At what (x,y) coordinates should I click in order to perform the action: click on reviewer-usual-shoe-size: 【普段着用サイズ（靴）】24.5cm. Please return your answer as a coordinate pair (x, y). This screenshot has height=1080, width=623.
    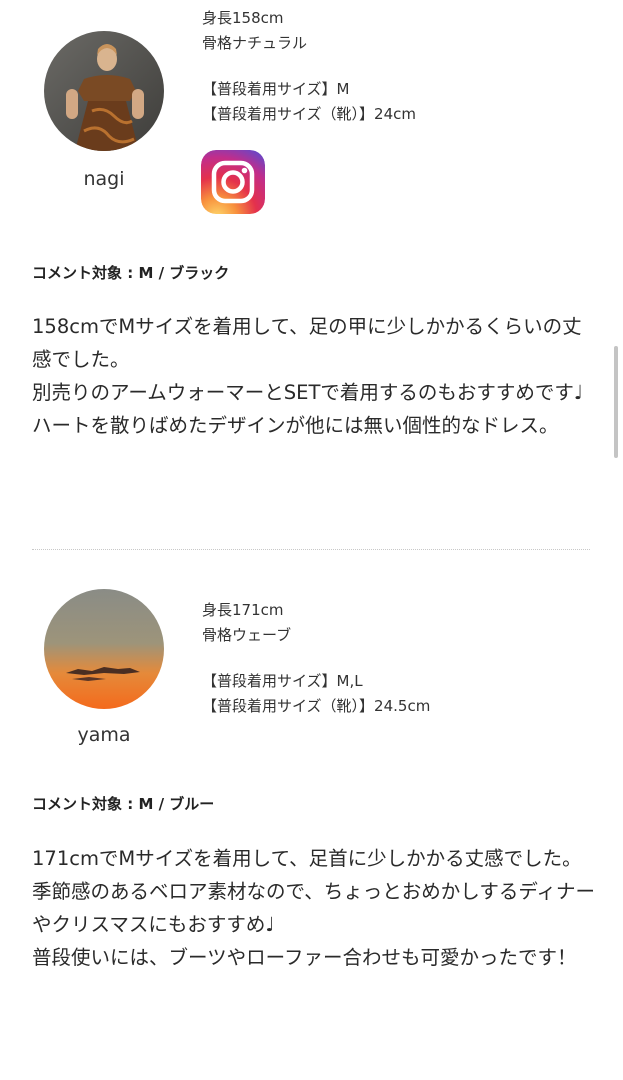
    Looking at the image, I should click on (316, 706).